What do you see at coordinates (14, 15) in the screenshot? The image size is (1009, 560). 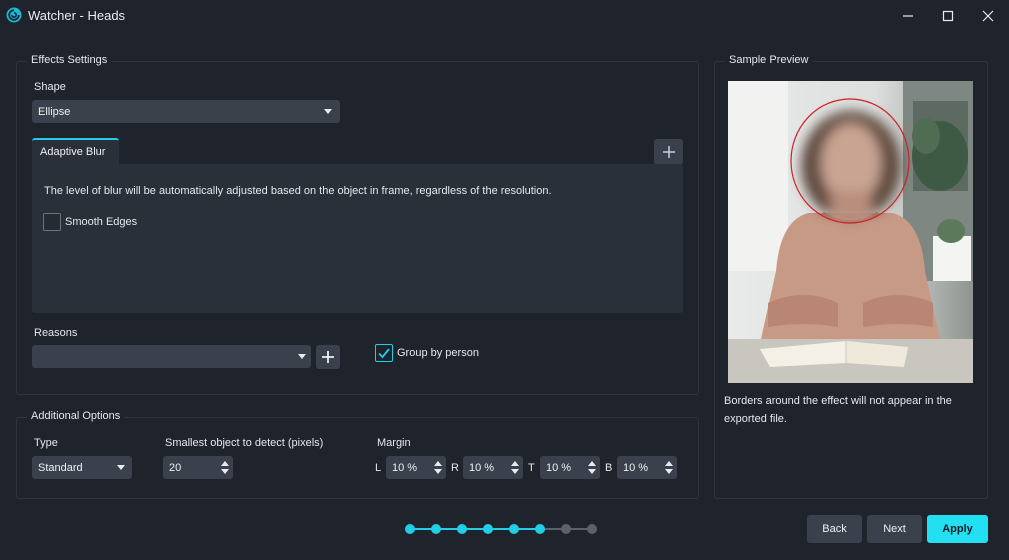 I see `app-logo-icon` at bounding box center [14, 15].